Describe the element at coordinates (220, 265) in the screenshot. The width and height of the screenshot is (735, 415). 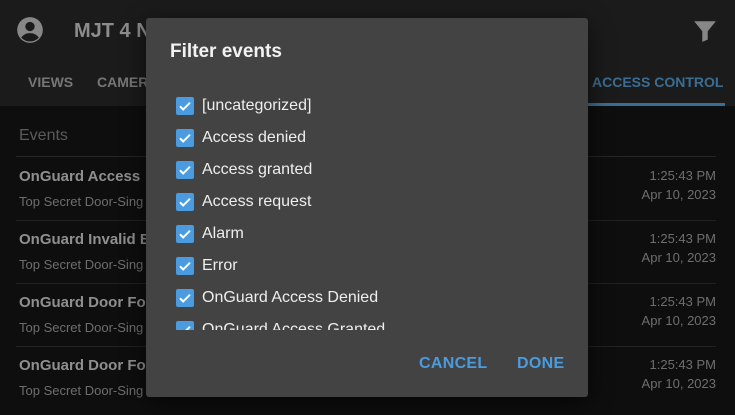
I see `filter-option-label: Error` at that location.